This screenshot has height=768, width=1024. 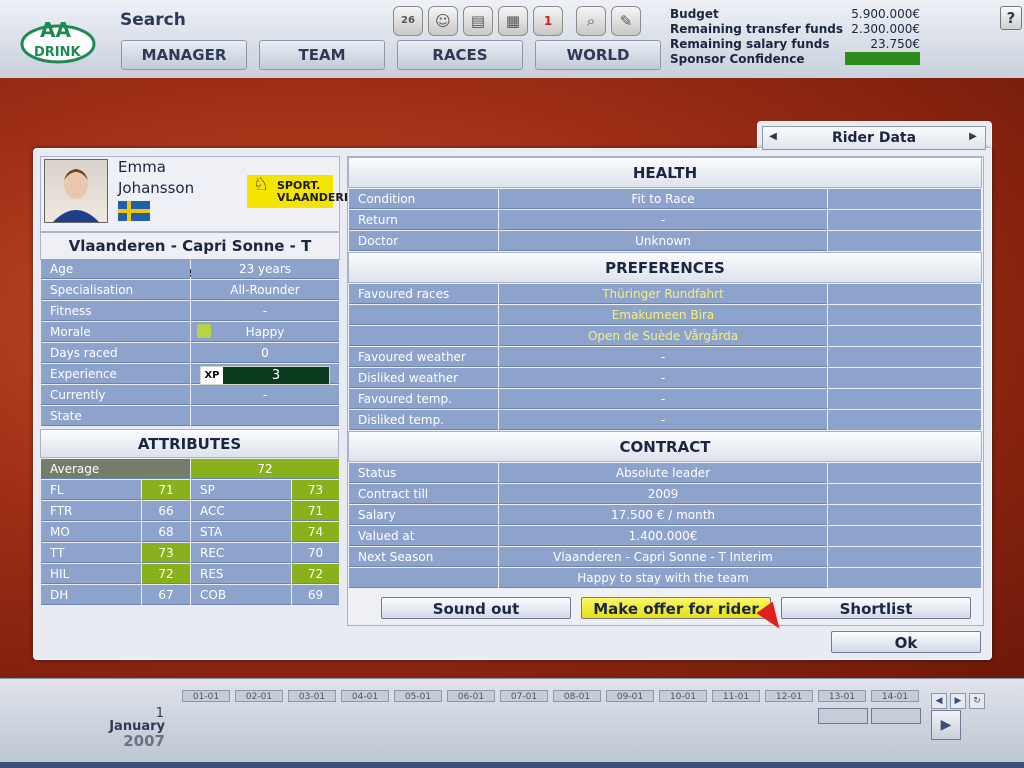 I want to click on help-button: ?, so click(x=1011, y=18).